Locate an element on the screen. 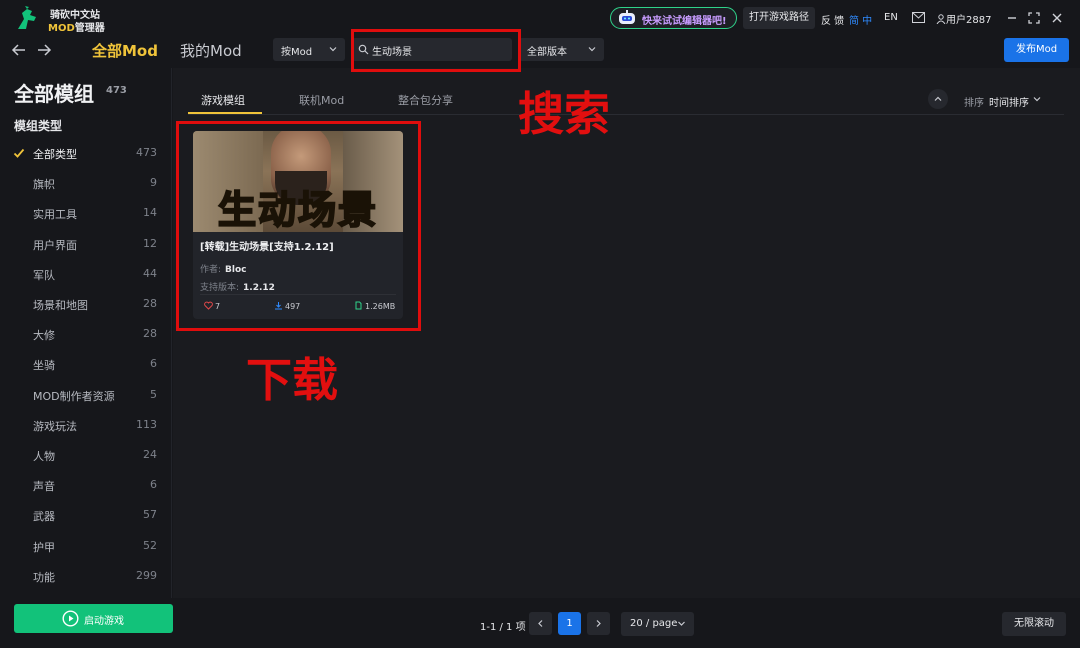  feedback-link: 反 馈 is located at coordinates (832, 19).